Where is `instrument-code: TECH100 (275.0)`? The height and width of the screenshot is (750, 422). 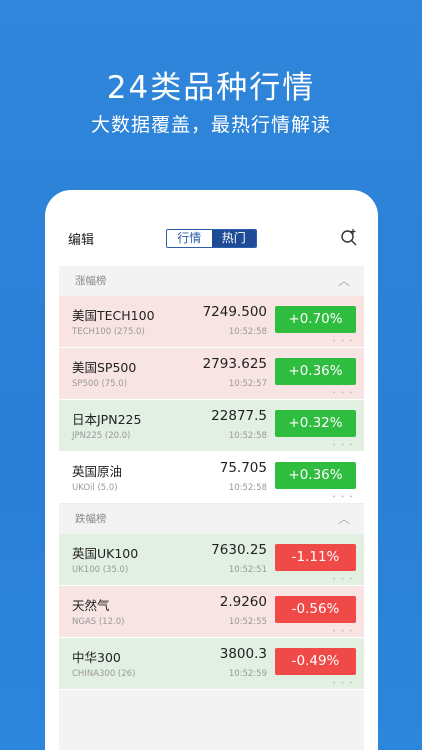
instrument-code: TECH100 (275.0) is located at coordinates (108, 332).